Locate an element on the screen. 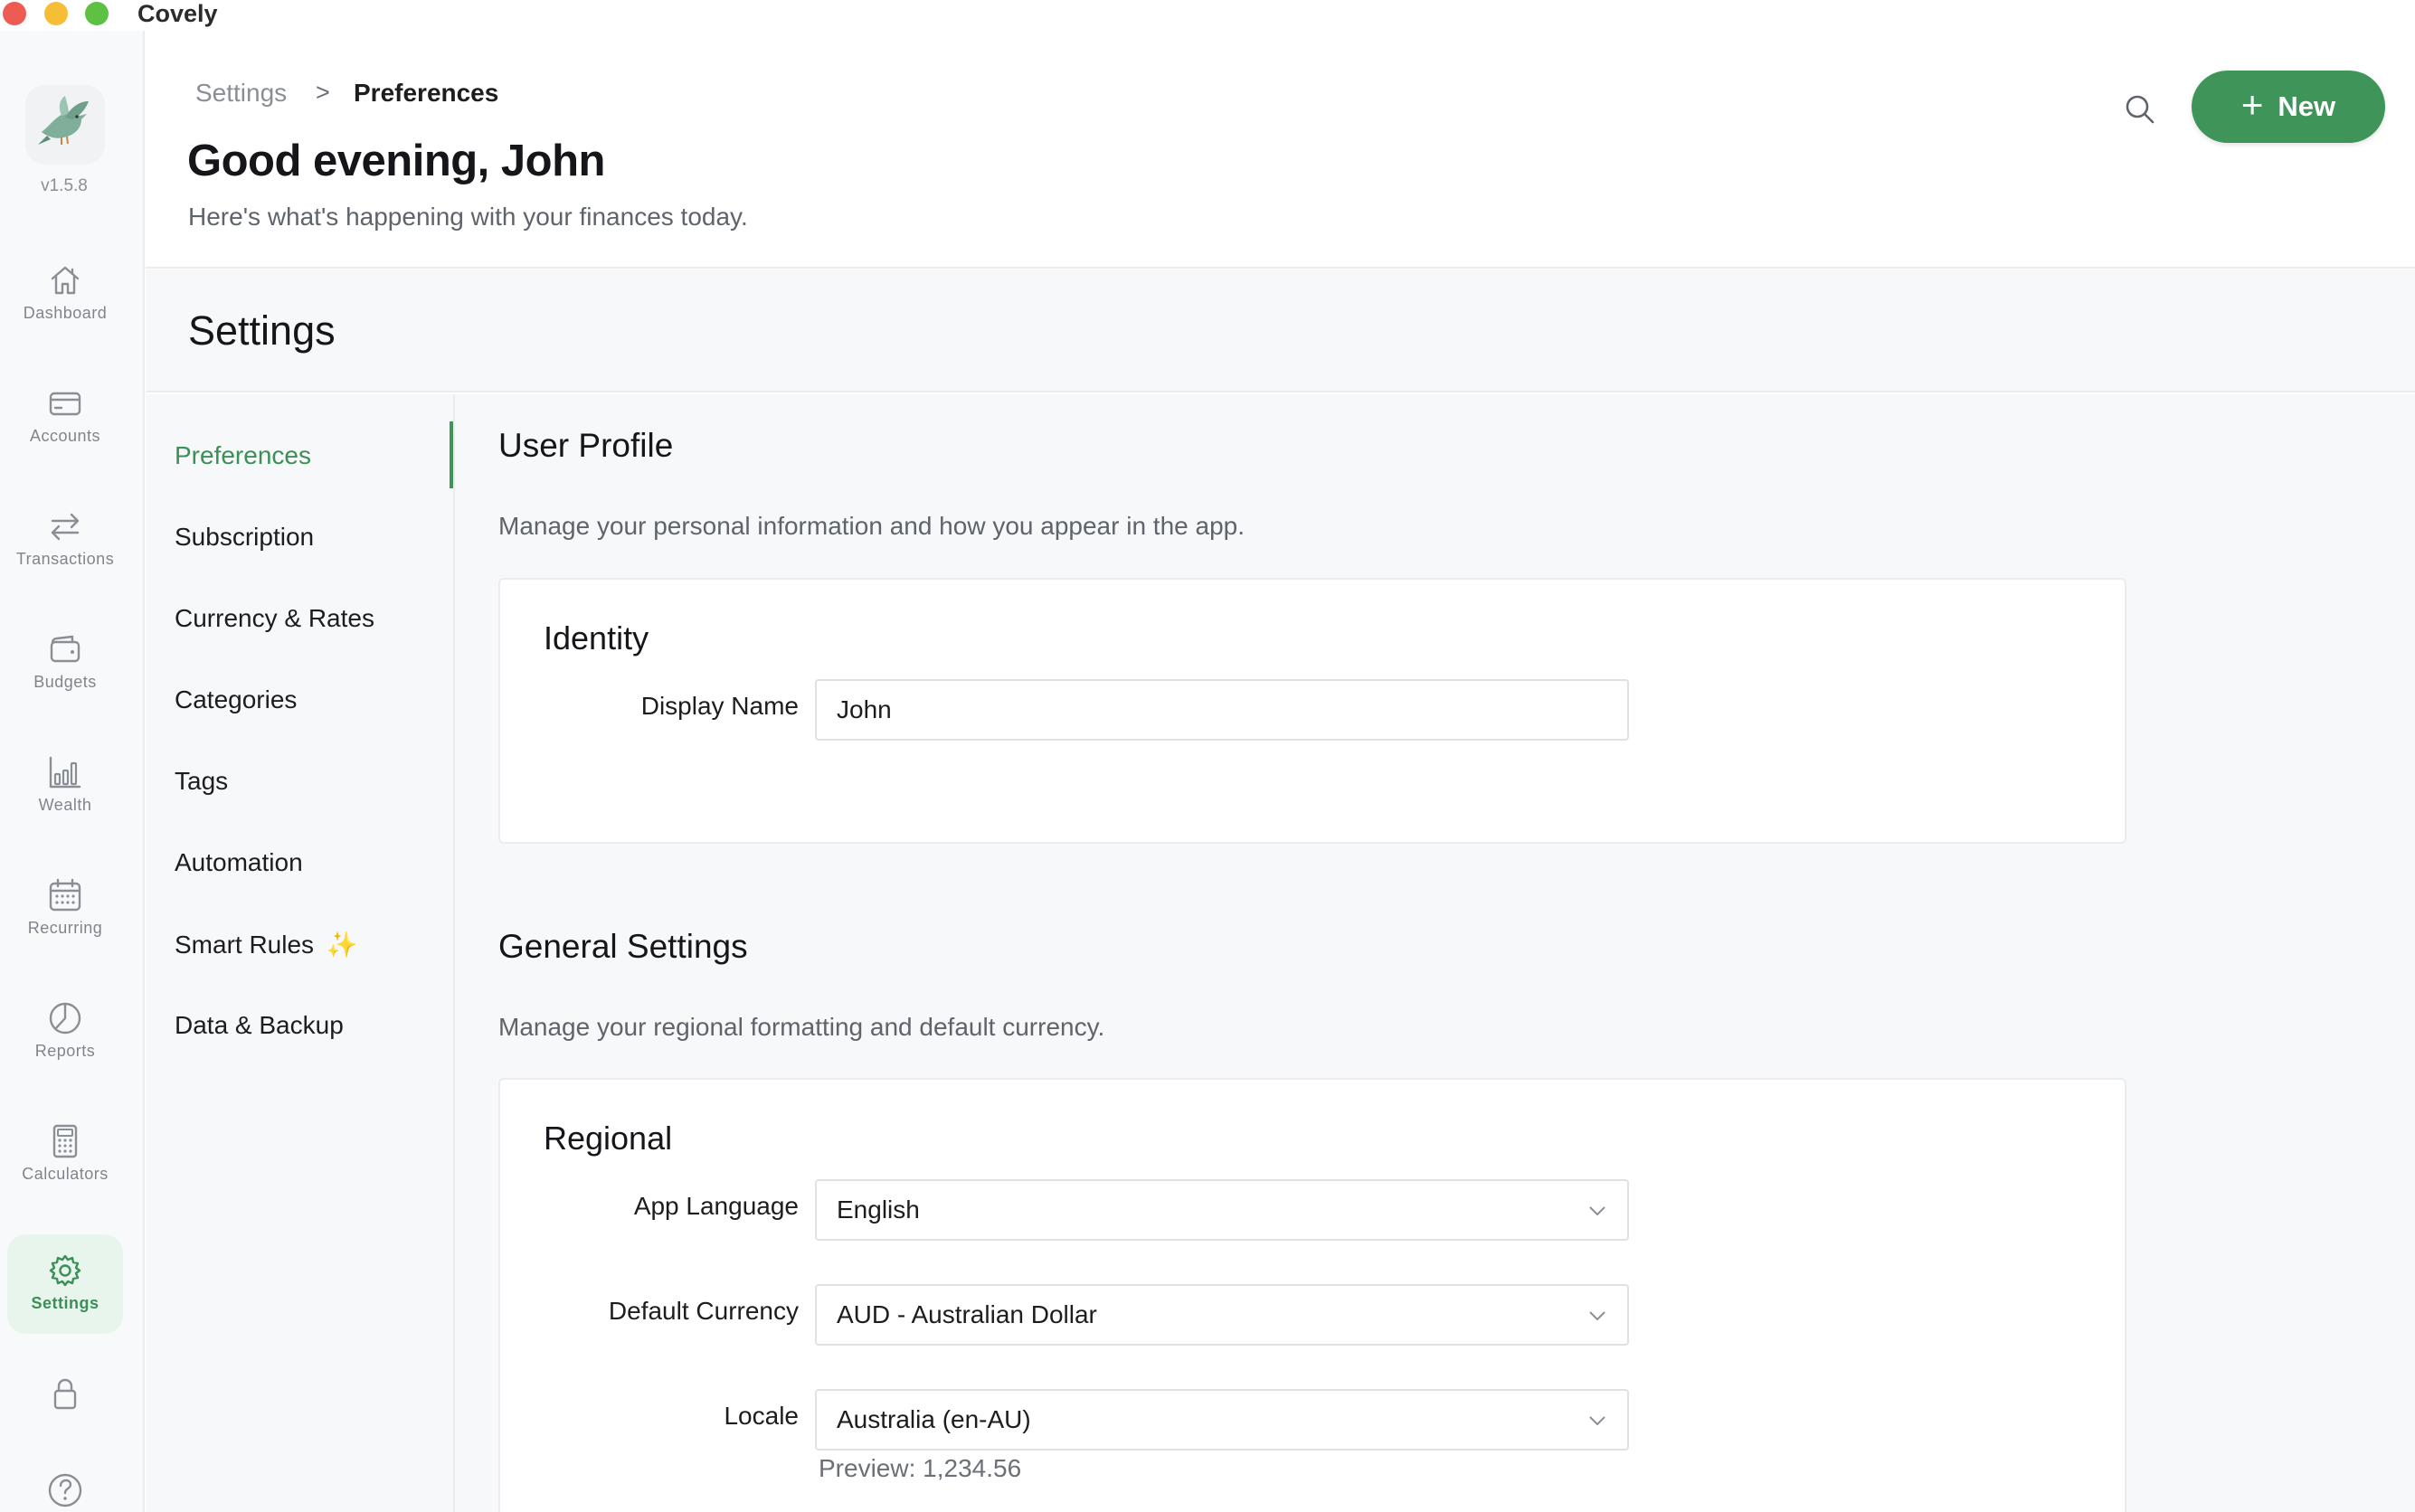  sparkles-icon: ✨ is located at coordinates (342, 945).